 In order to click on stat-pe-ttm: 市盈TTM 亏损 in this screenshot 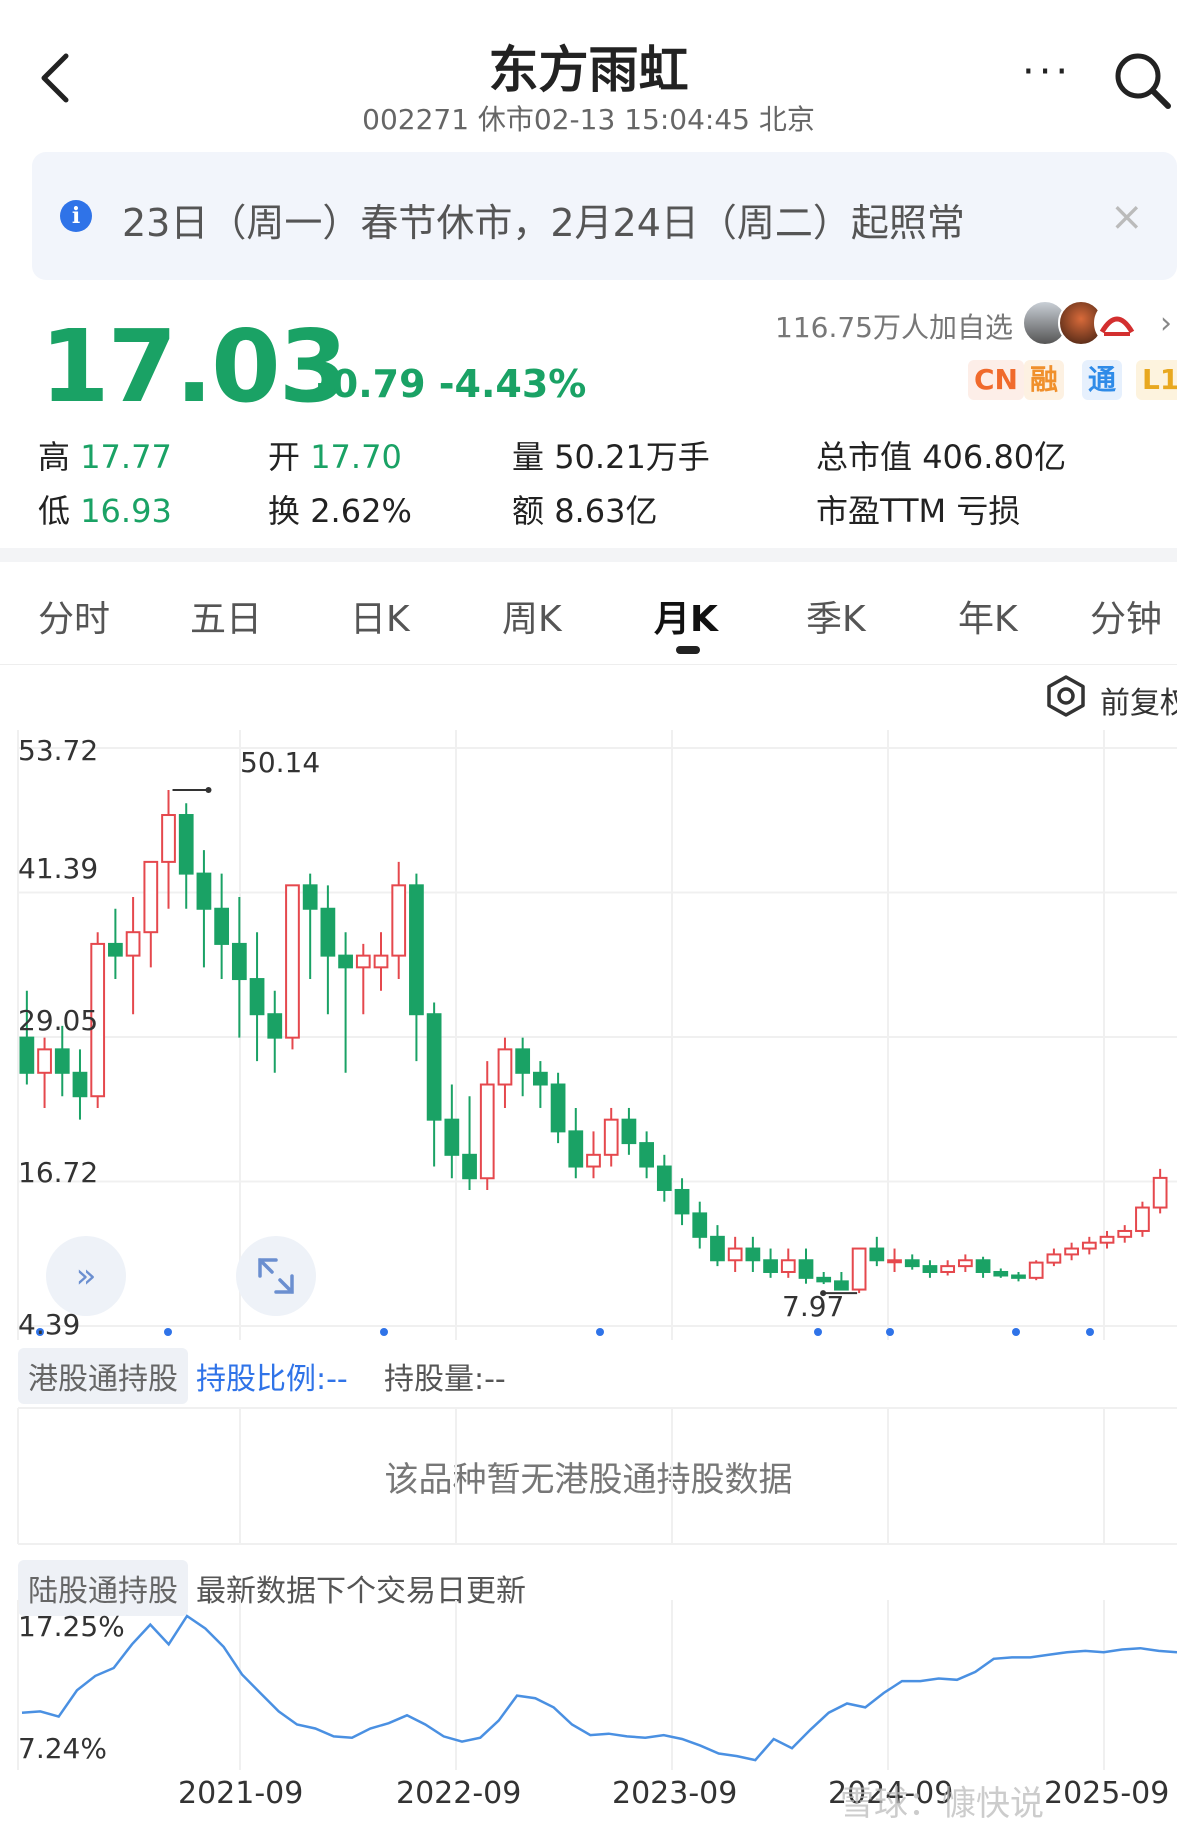, I will do `click(918, 511)`.